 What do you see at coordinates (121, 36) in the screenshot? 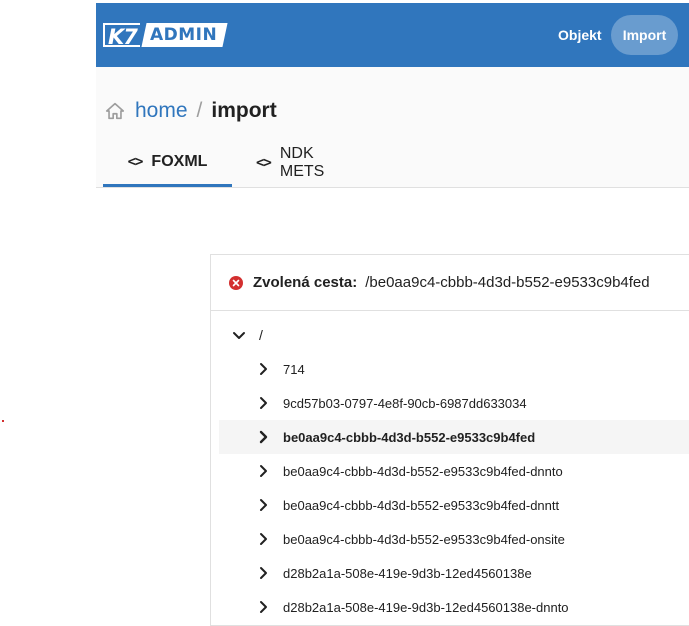
I see `logo-k7-mark: K7` at bounding box center [121, 36].